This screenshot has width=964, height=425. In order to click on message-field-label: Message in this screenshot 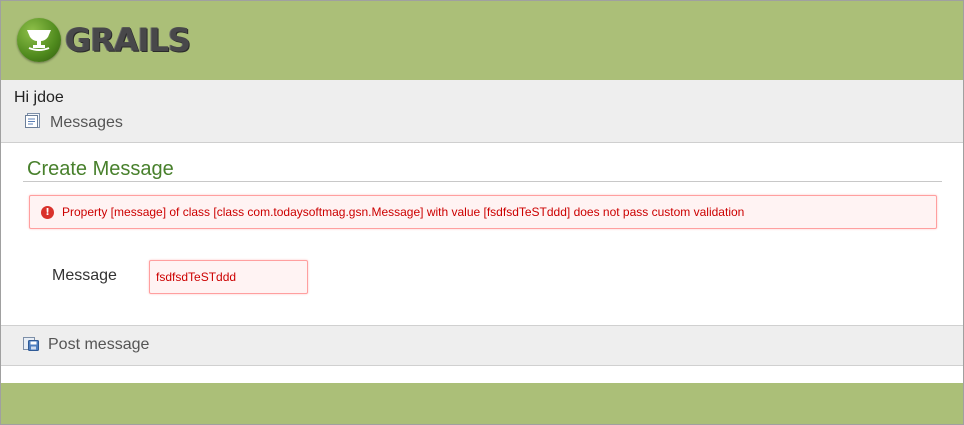, I will do `click(84, 275)`.